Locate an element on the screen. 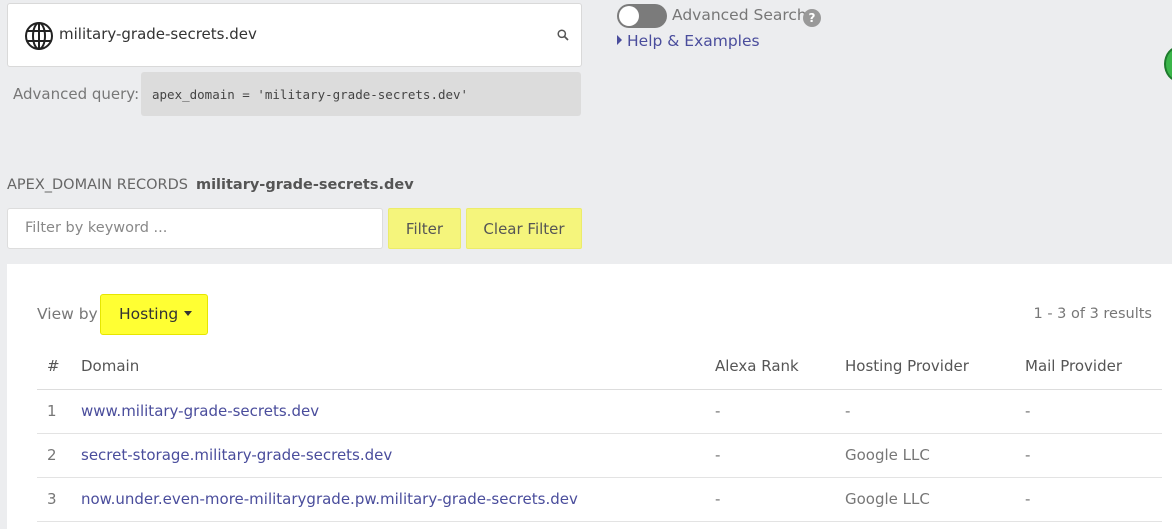  help-examples-label: Help & Examples is located at coordinates (693, 41).